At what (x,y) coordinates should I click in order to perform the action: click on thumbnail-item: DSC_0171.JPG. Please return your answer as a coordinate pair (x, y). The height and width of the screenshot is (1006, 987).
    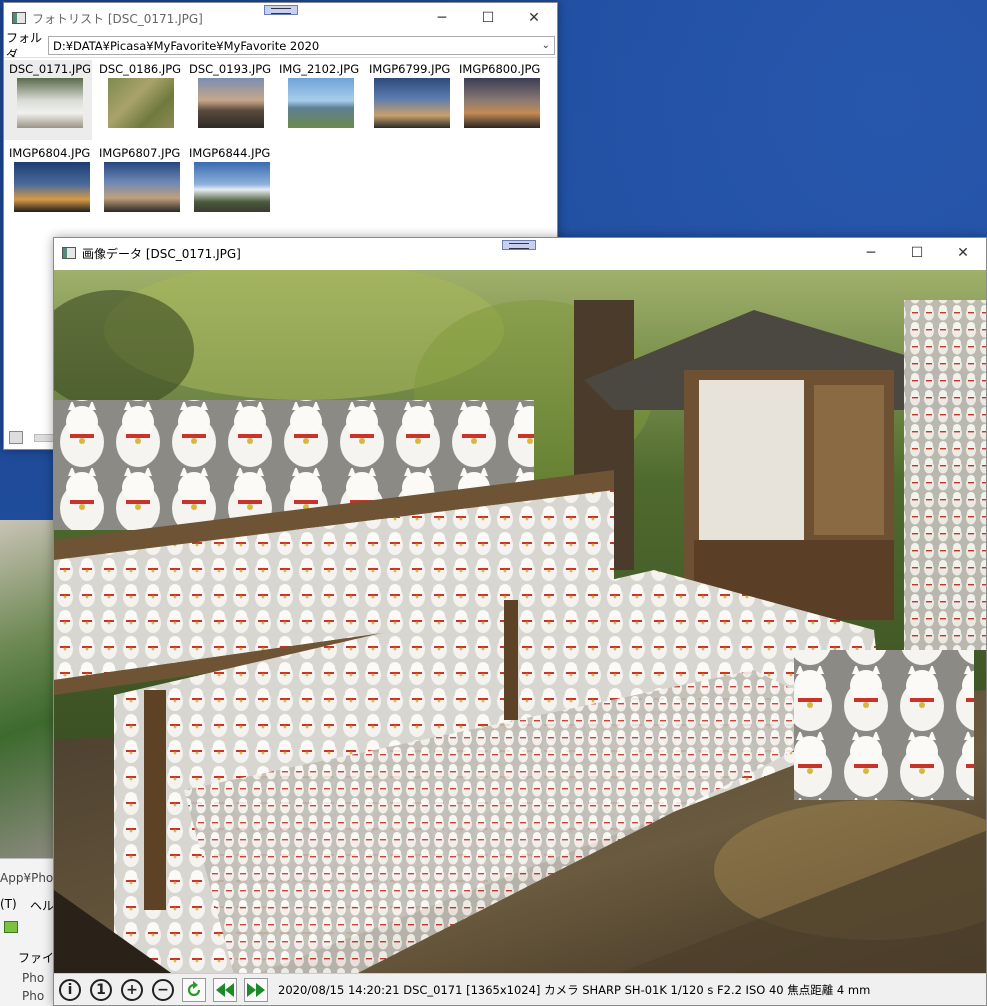
    Looking at the image, I should click on (48, 100).